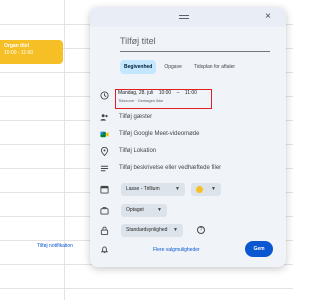  I want to click on calendar-select: Lasse - Trillium ▼, so click(153, 189).